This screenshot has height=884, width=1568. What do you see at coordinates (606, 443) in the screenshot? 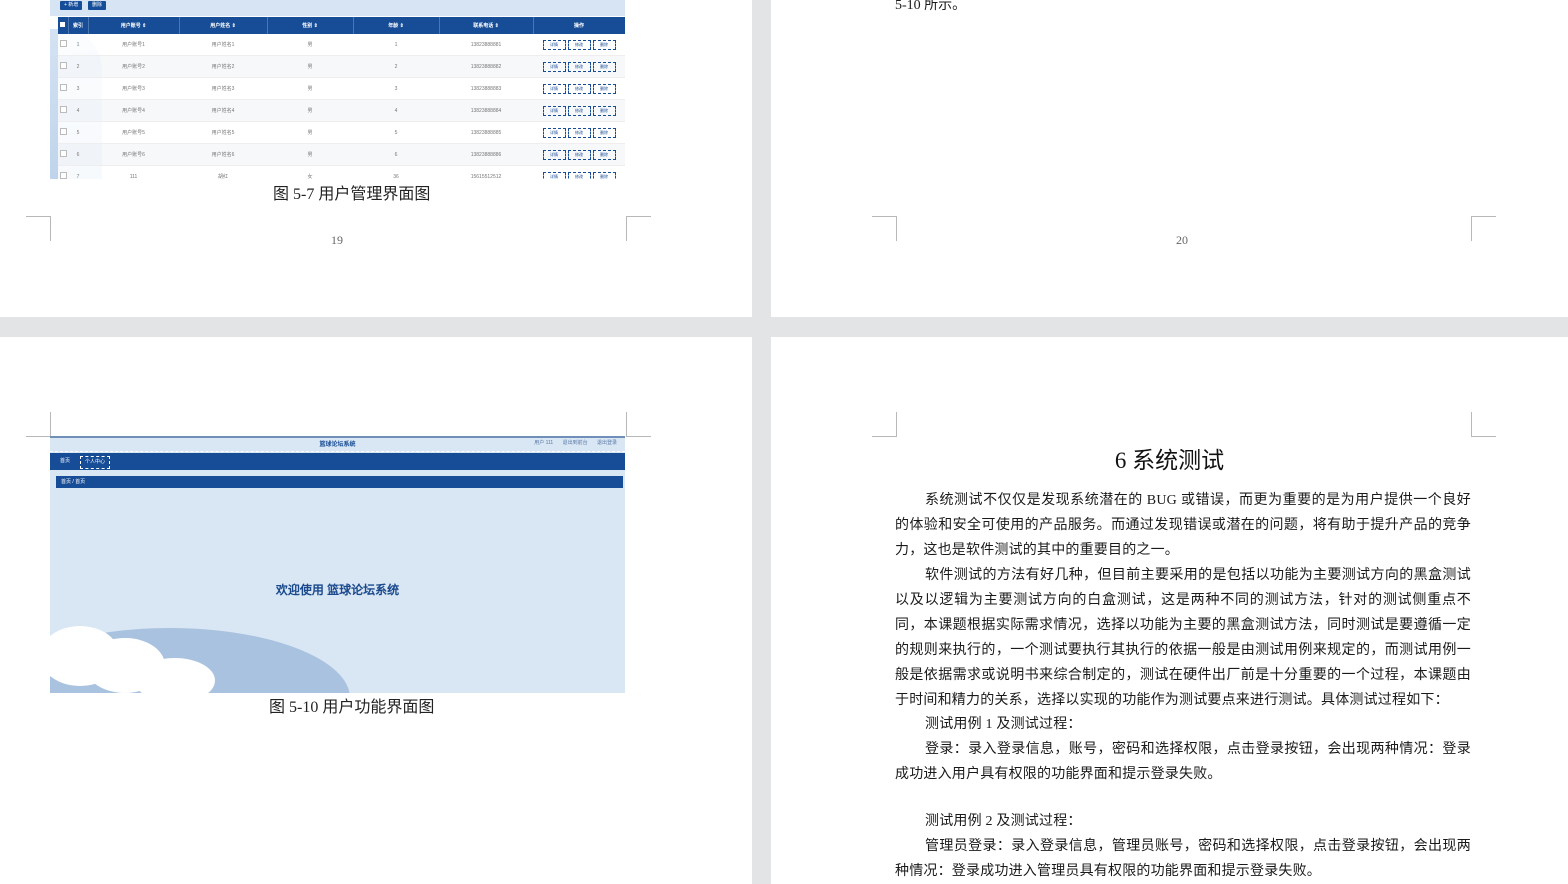
I see `header-link-logout: 退出登录` at bounding box center [606, 443].